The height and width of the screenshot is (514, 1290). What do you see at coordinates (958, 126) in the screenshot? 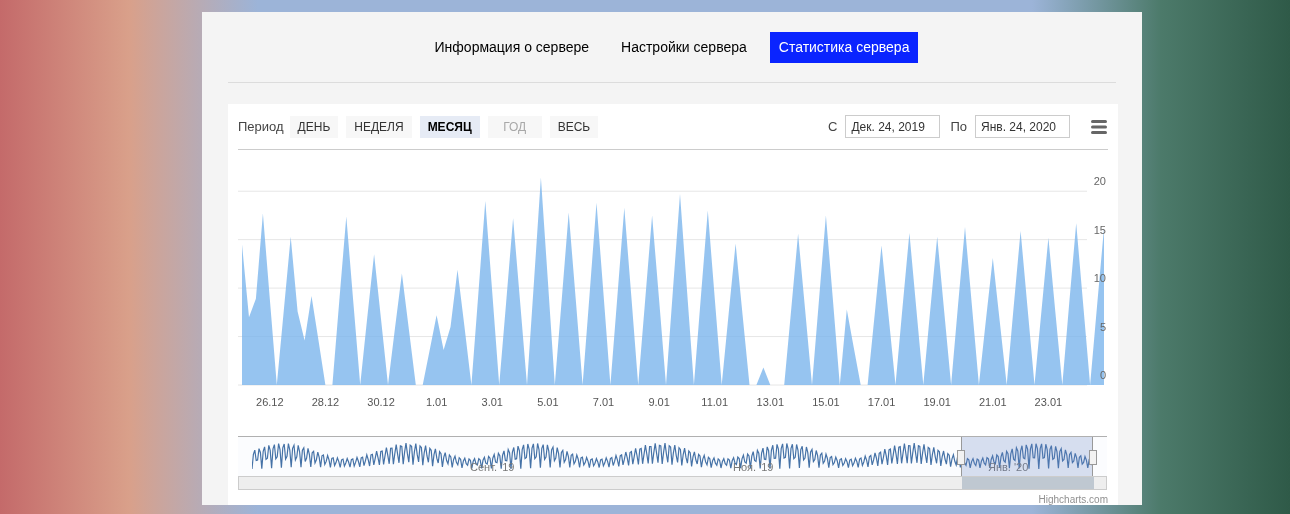
I see `date-to-label: По` at bounding box center [958, 126].